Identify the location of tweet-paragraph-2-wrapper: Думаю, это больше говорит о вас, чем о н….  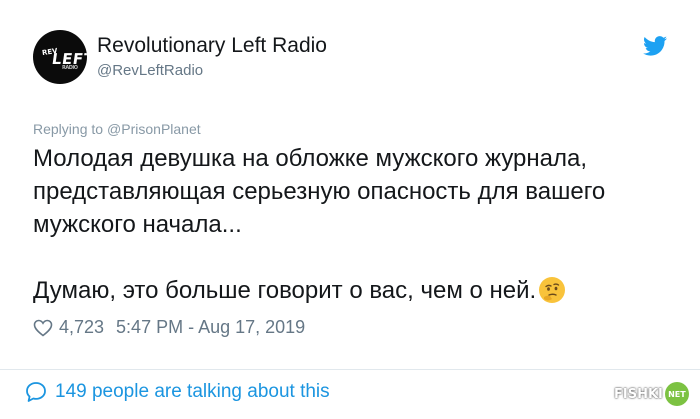
(358, 290).